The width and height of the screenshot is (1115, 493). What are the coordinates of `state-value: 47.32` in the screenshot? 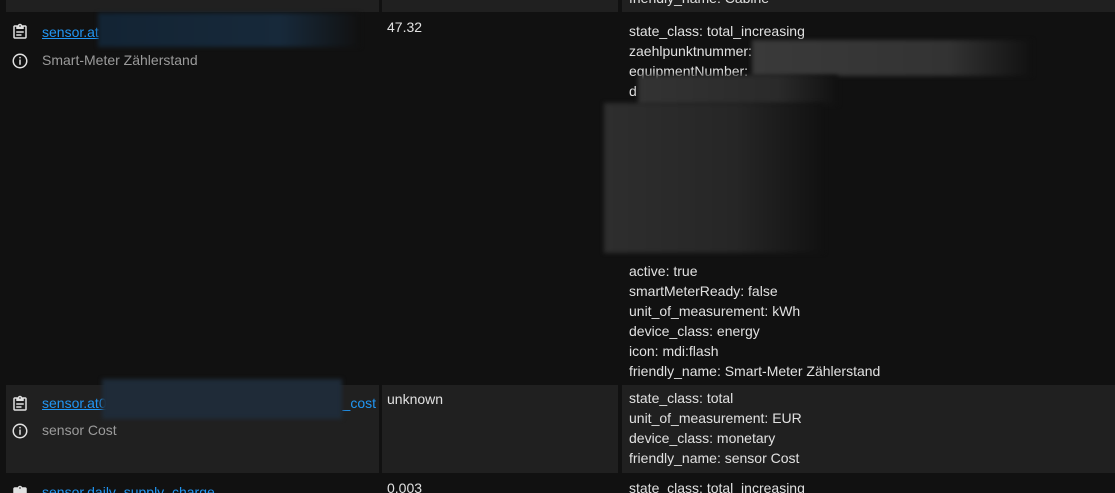 It's located at (405, 27).